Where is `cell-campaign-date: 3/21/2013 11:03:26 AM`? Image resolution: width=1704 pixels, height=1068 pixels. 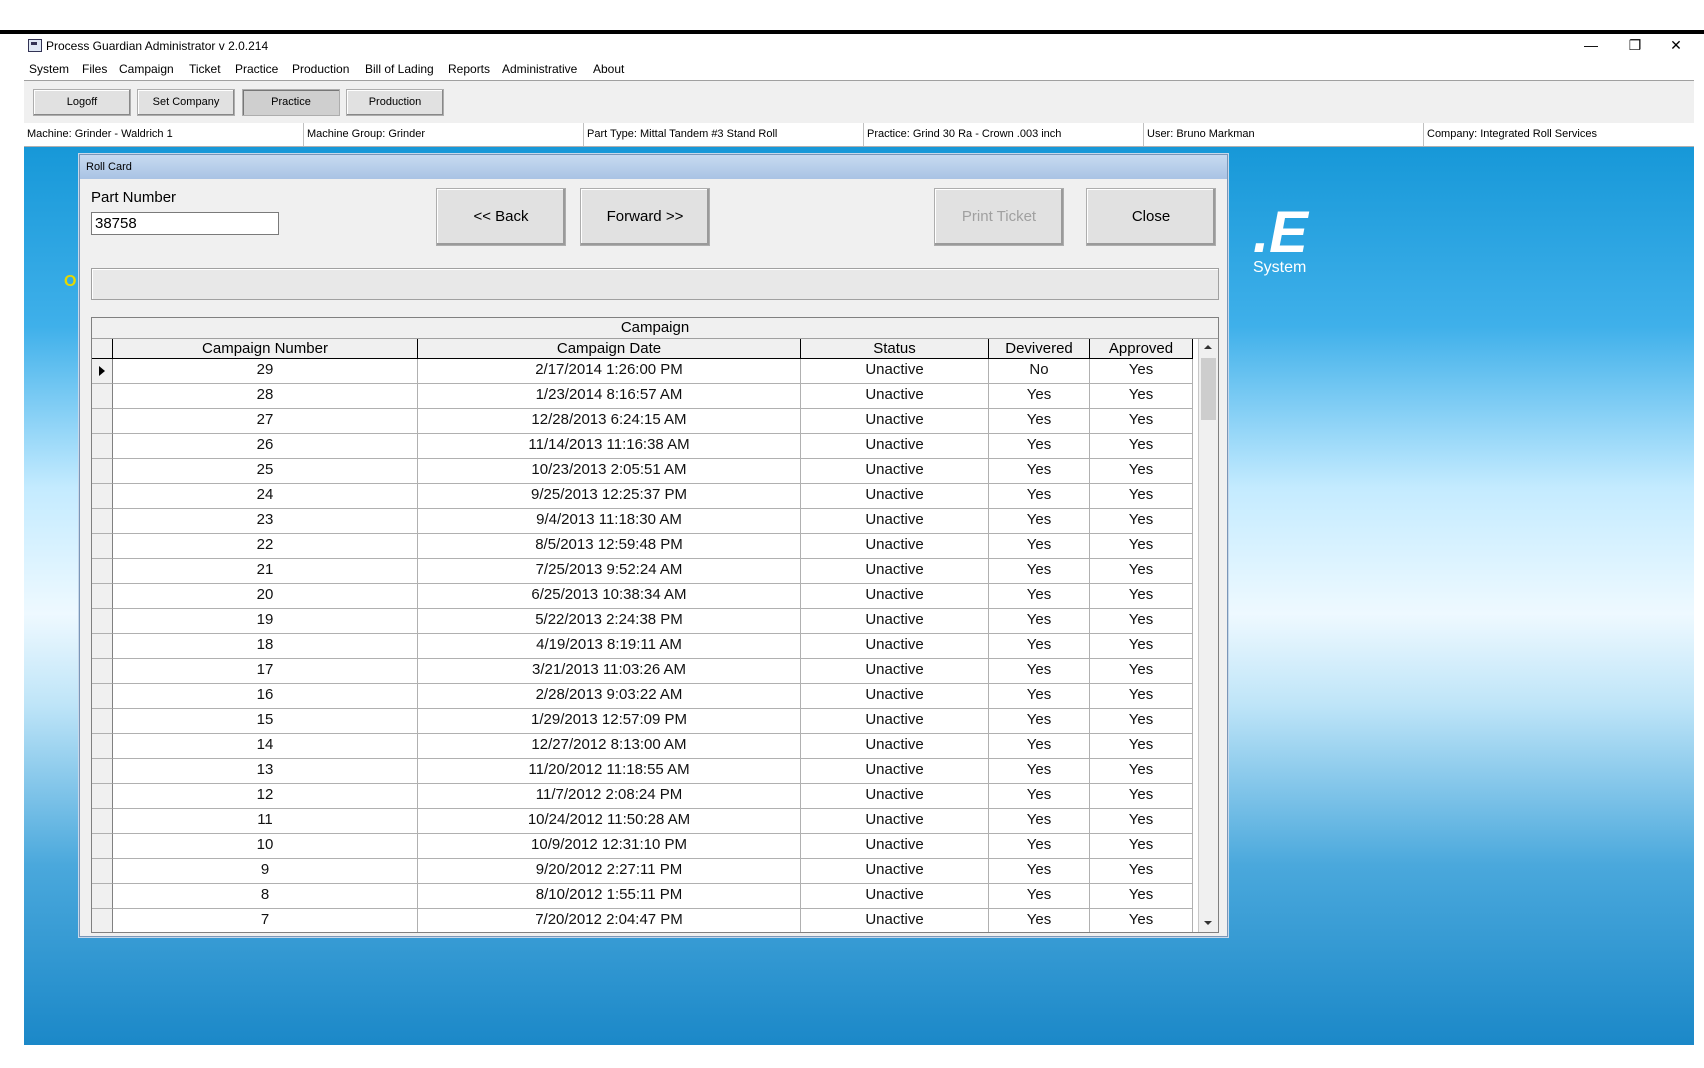
cell-campaign-date: 3/21/2013 11:03:26 AM is located at coordinates (609, 671).